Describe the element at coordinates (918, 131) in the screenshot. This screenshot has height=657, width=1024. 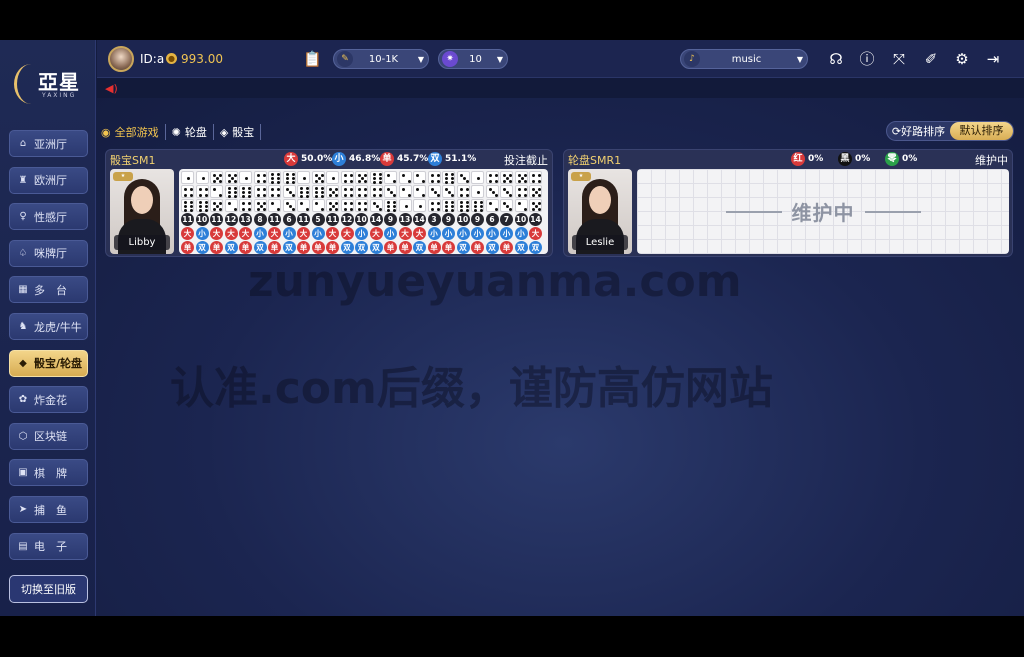
I see `sort-good-road: ⟳好路排序` at that location.